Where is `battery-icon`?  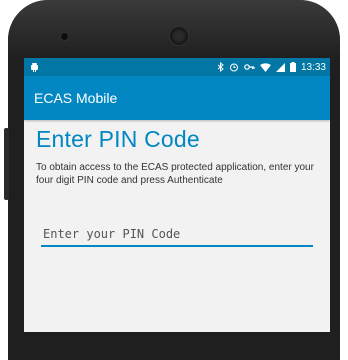
battery-icon is located at coordinates (292, 67).